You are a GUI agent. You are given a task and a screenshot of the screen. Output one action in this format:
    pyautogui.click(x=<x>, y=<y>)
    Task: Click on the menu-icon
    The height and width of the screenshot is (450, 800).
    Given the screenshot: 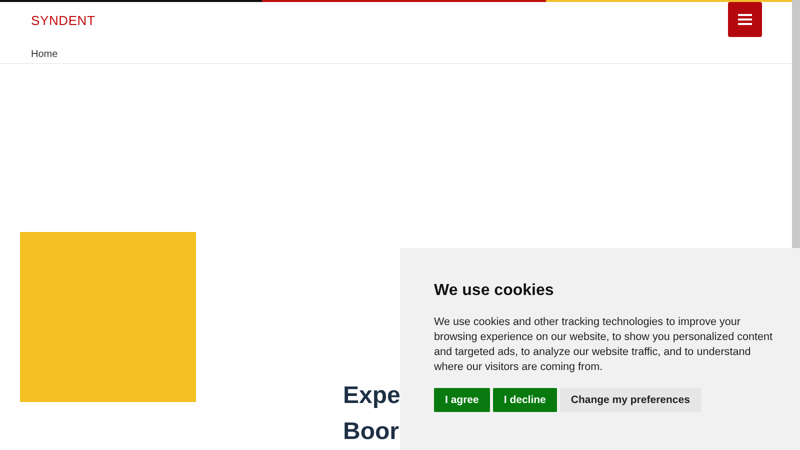 What is the action you would take?
    pyautogui.click(x=745, y=19)
    